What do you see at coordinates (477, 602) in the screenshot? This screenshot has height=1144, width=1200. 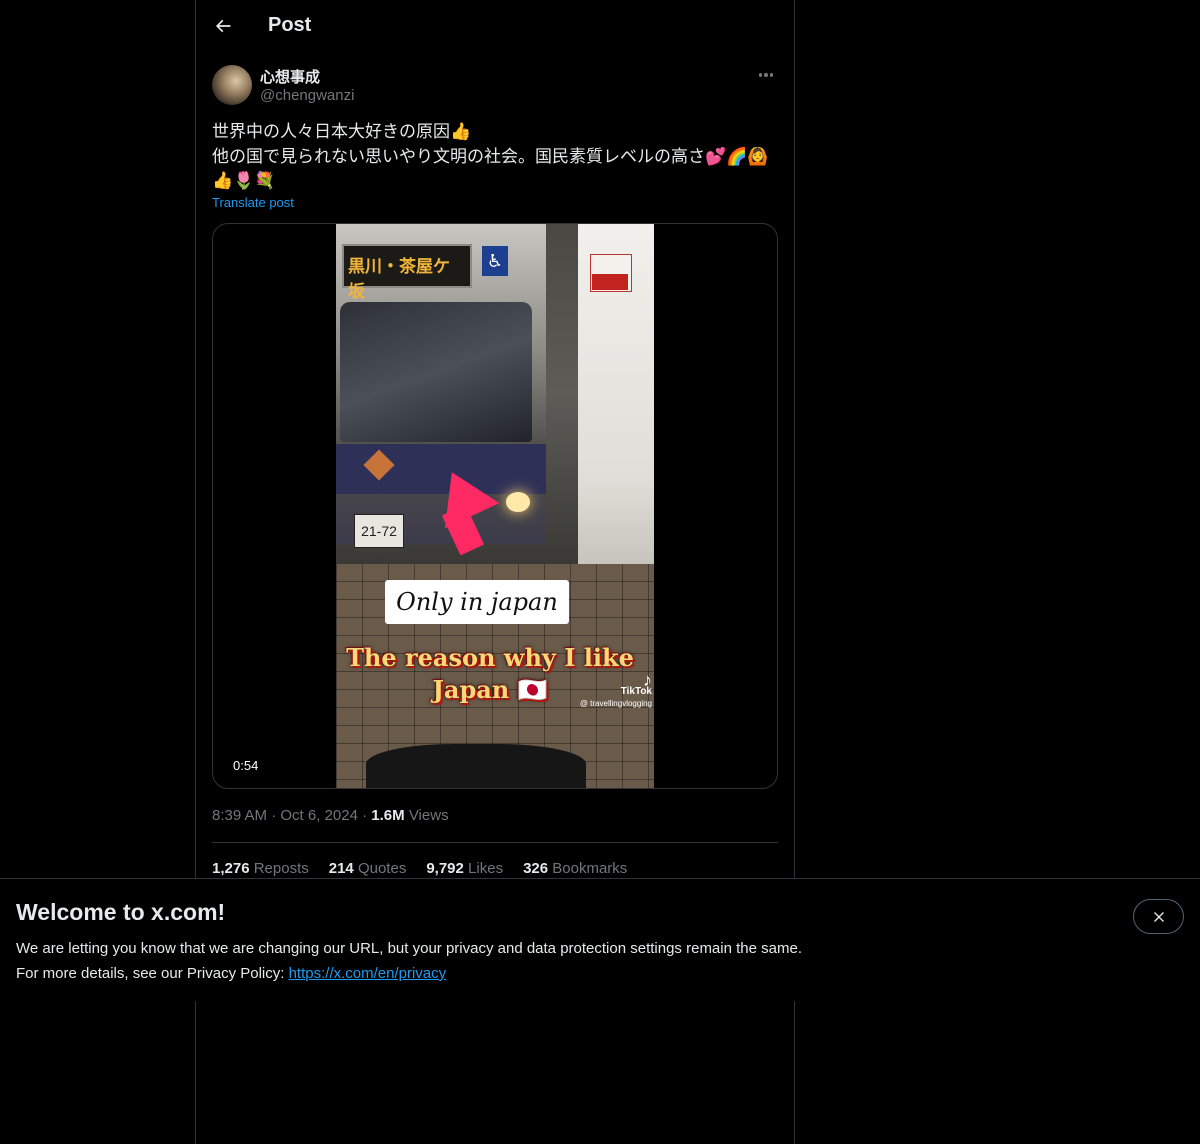 I see `video-caption-small: Only in japan` at bounding box center [477, 602].